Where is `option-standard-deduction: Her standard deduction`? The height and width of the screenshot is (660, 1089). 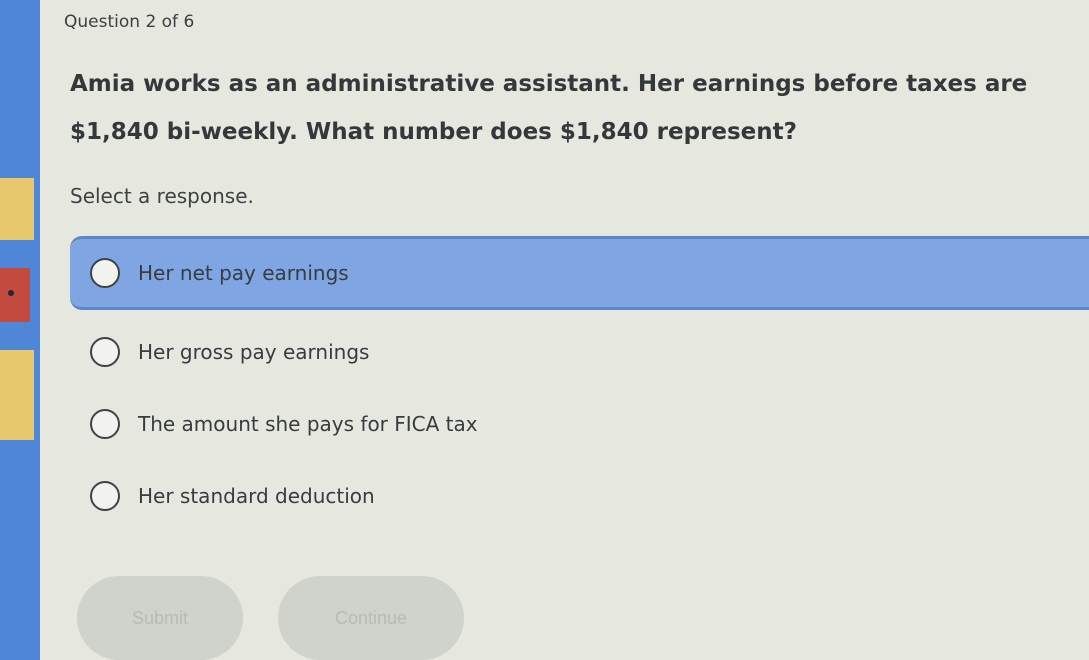 option-standard-deduction: Her standard deduction is located at coordinates (222, 496).